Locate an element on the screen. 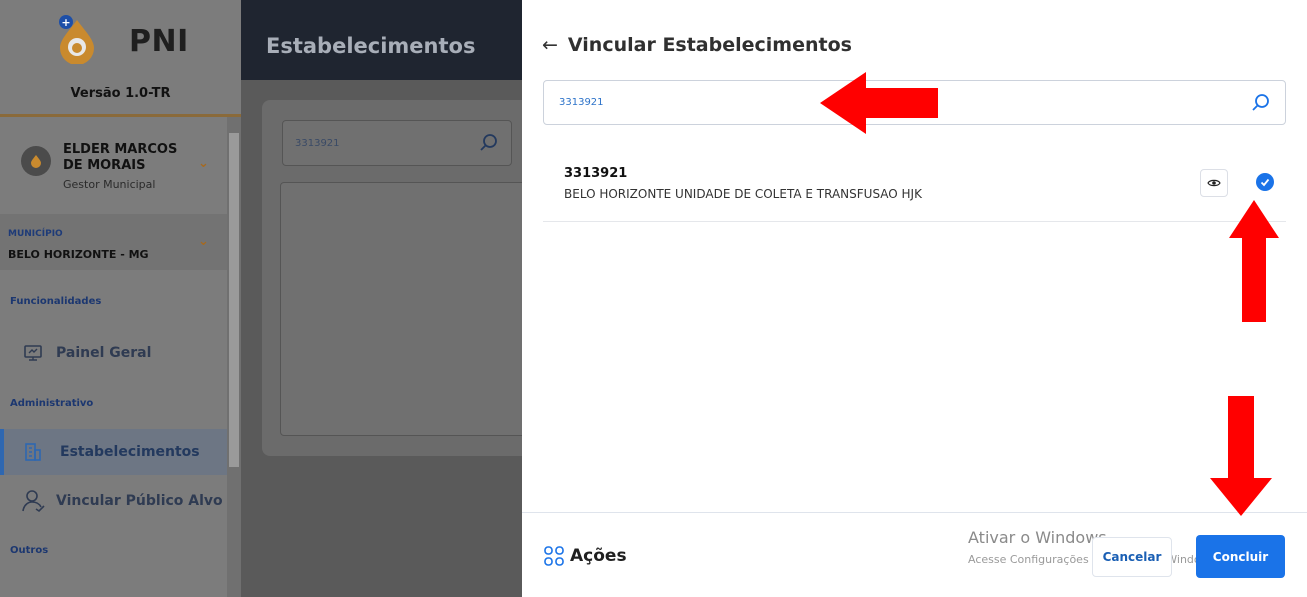 This screenshot has width=1307, height=597. view-button is located at coordinates (1214, 183).